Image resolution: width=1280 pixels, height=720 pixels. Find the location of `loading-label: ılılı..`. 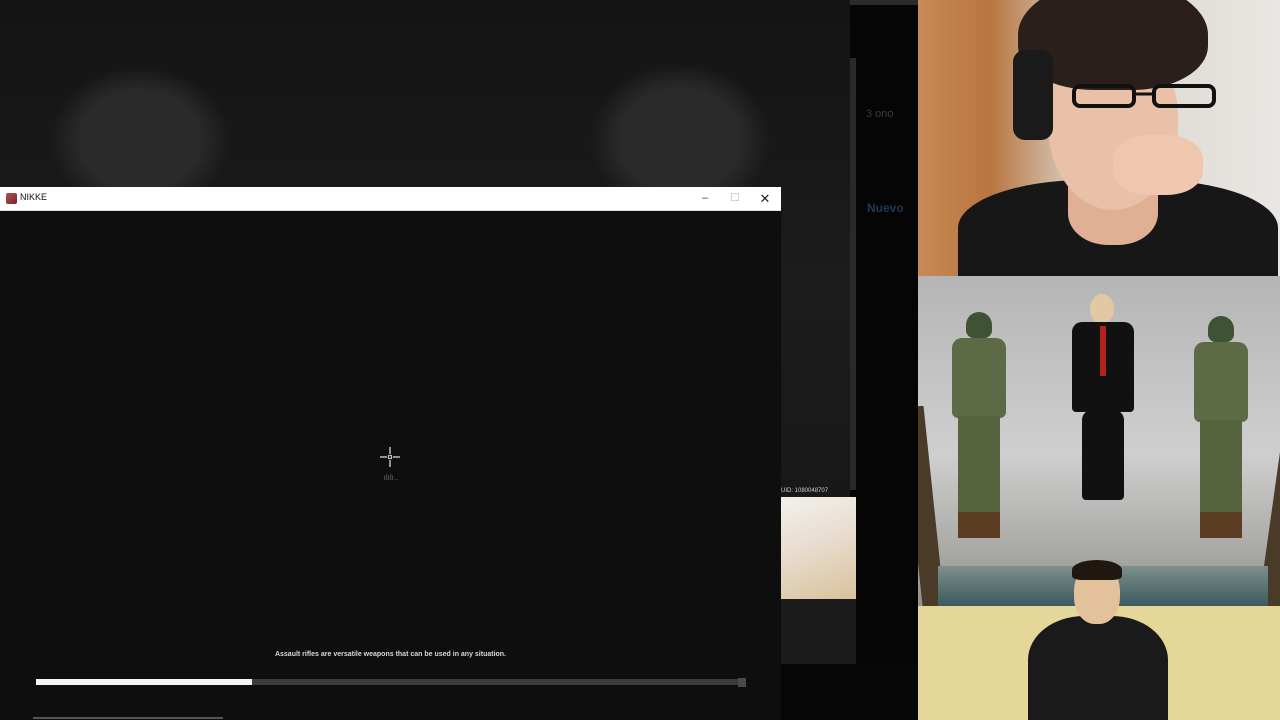

loading-label: ılılı.. is located at coordinates (391, 477).